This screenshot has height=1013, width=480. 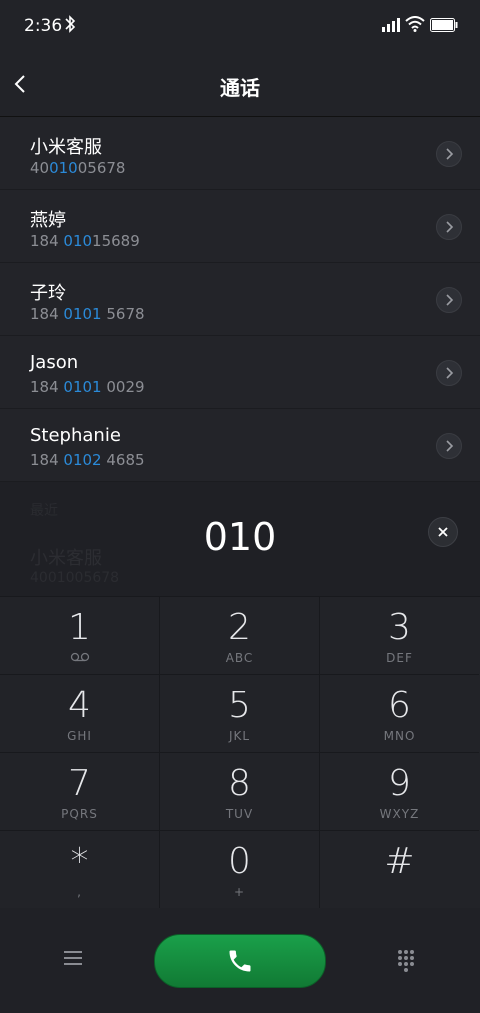 What do you see at coordinates (399, 714) in the screenshot?
I see `key-6: 6 MNO` at bounding box center [399, 714].